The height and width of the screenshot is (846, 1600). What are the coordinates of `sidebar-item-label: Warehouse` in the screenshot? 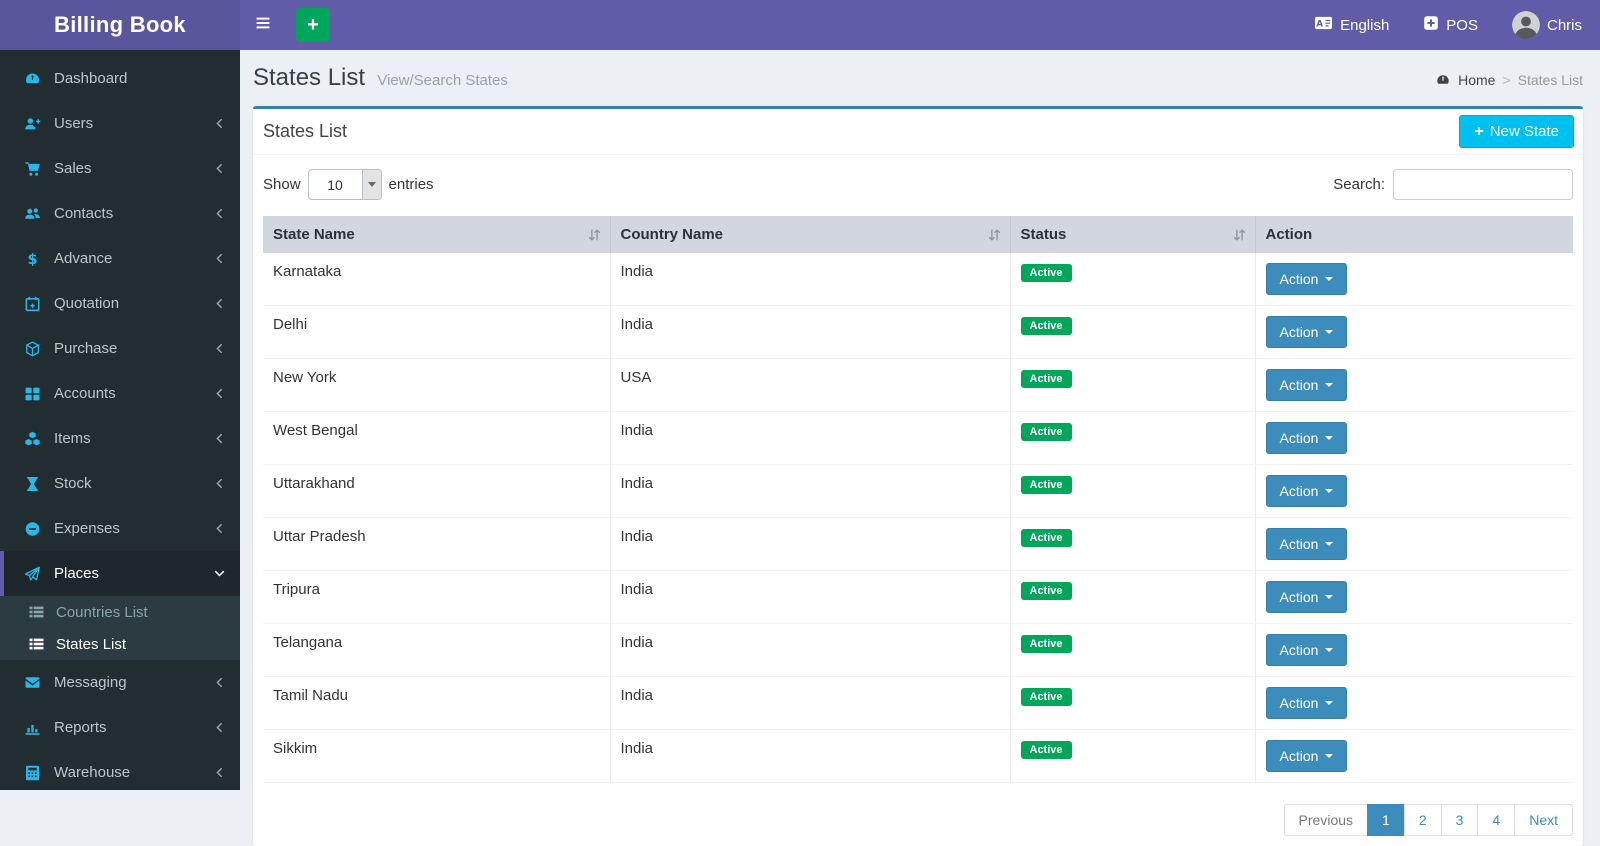 It's located at (92, 772).